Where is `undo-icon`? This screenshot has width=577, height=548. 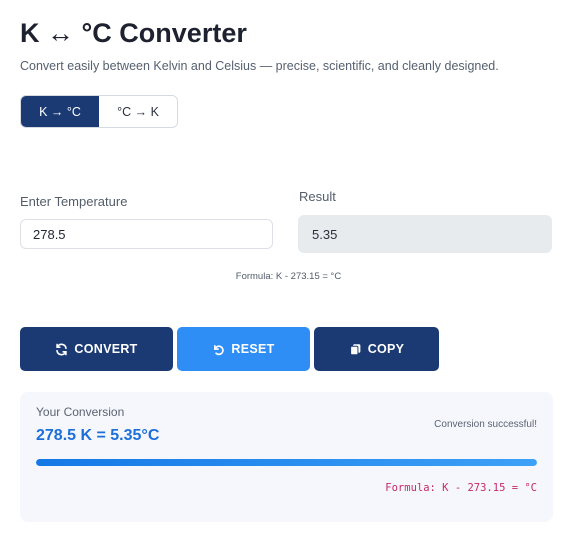
undo-icon is located at coordinates (218, 349).